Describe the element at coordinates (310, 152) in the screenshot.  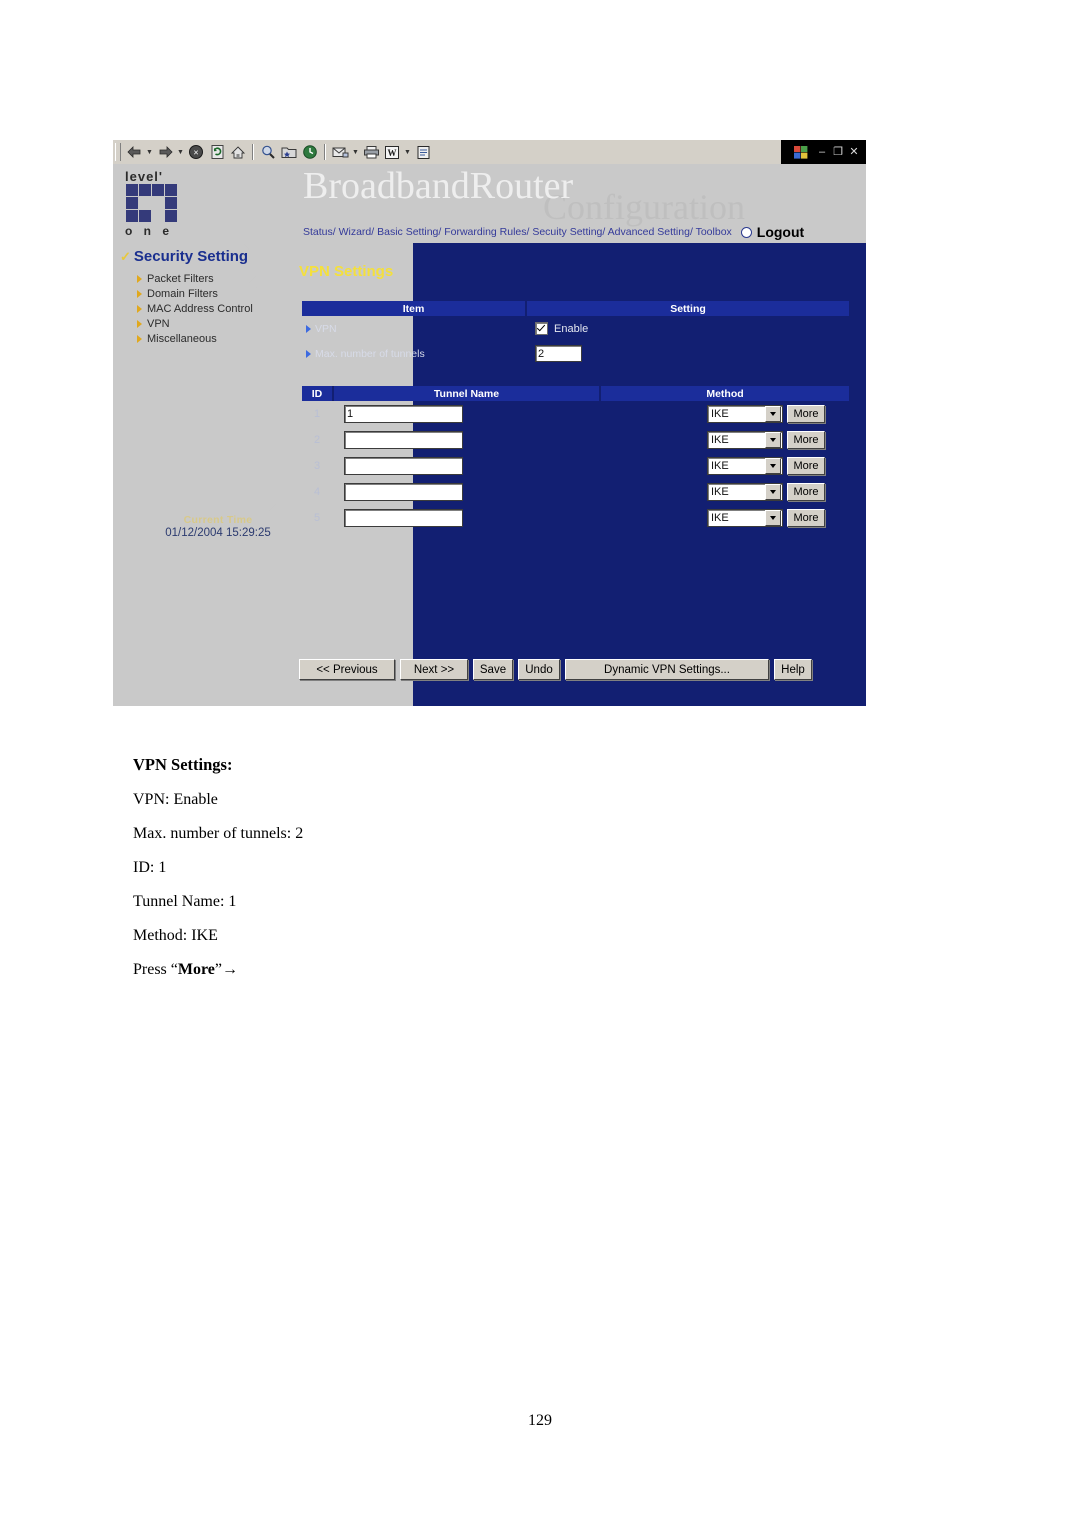
I see `history-icon` at that location.